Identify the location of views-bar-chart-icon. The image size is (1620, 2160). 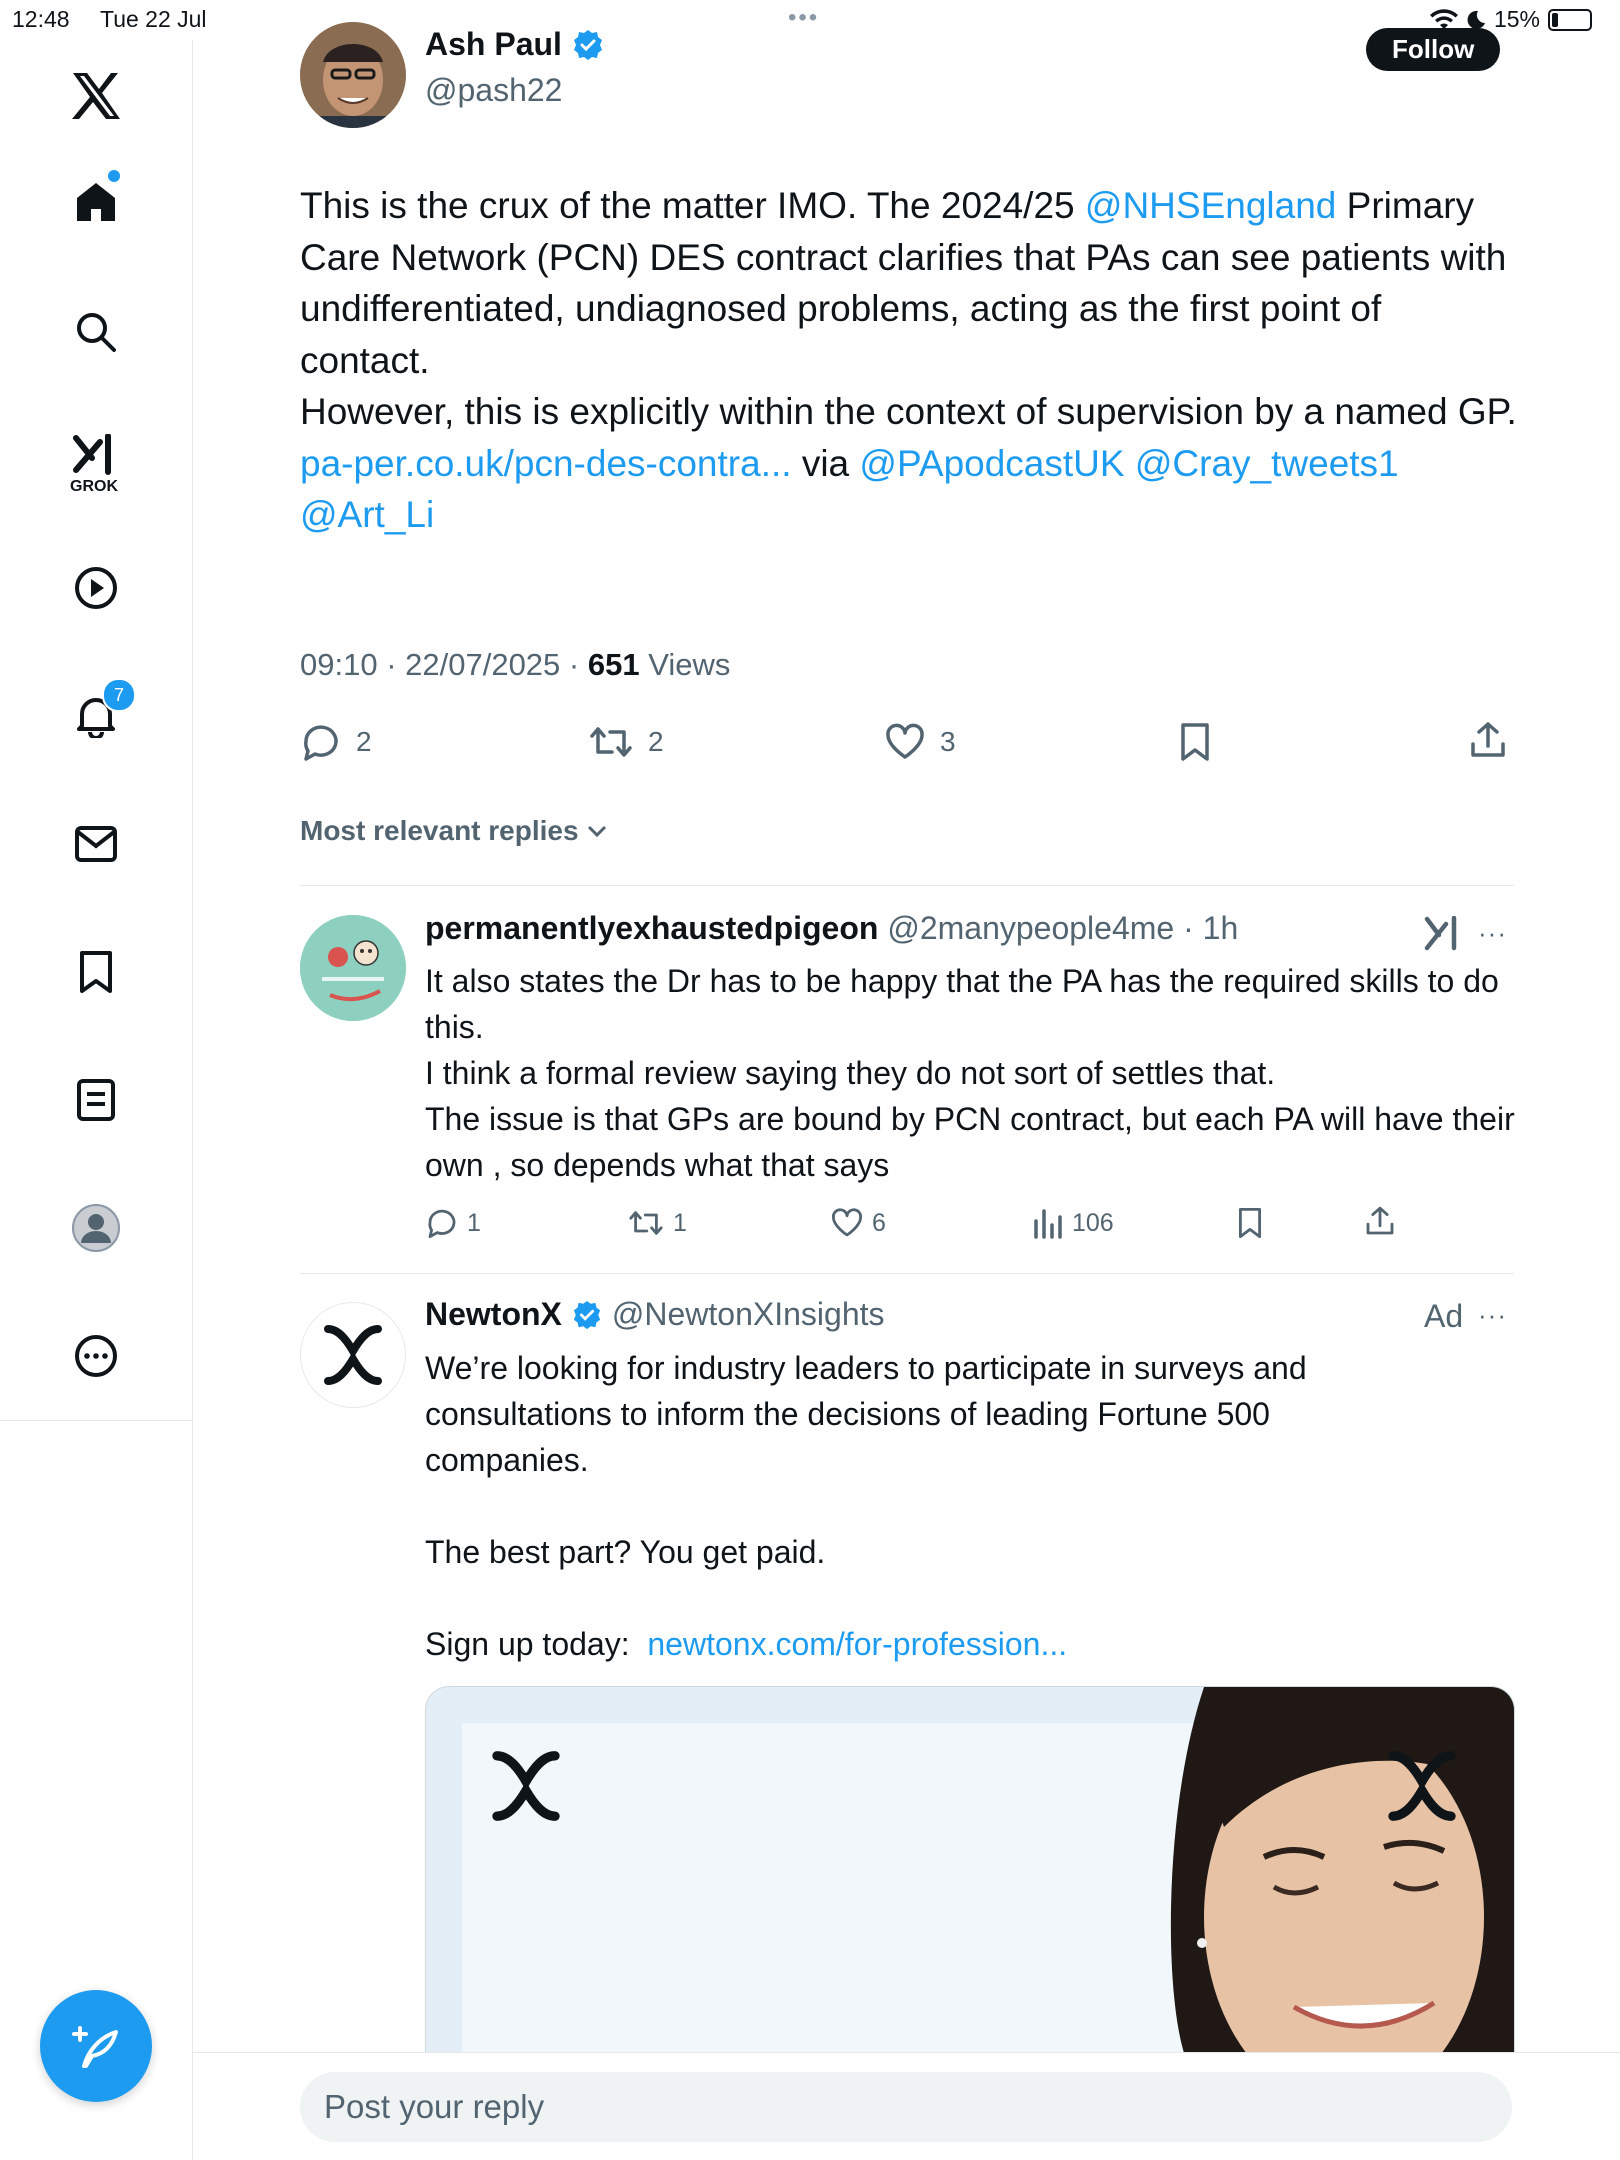
(1048, 1224).